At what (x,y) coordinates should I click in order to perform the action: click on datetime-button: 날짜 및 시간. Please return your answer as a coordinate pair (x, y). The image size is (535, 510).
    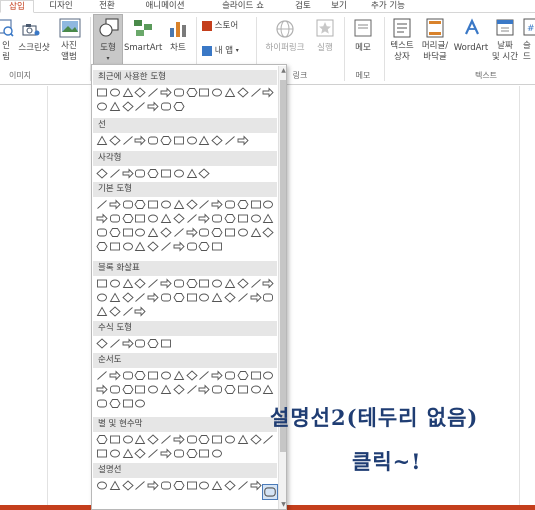
    Looking at the image, I should click on (505, 41).